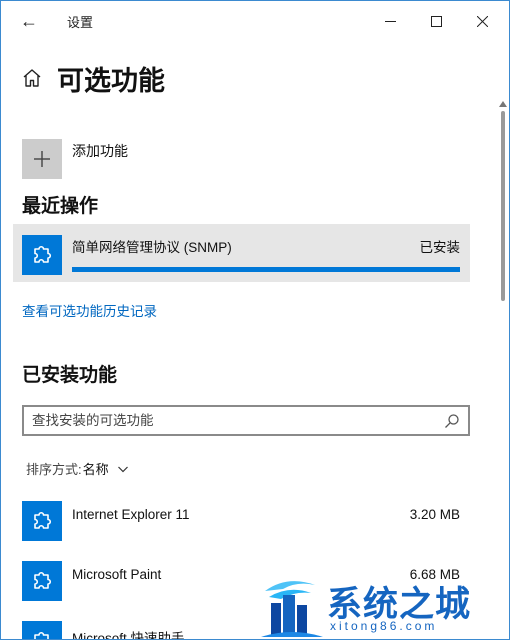 Image resolution: width=510 pixels, height=640 pixels. I want to click on feature-name: Microsoft Paint, so click(117, 574).